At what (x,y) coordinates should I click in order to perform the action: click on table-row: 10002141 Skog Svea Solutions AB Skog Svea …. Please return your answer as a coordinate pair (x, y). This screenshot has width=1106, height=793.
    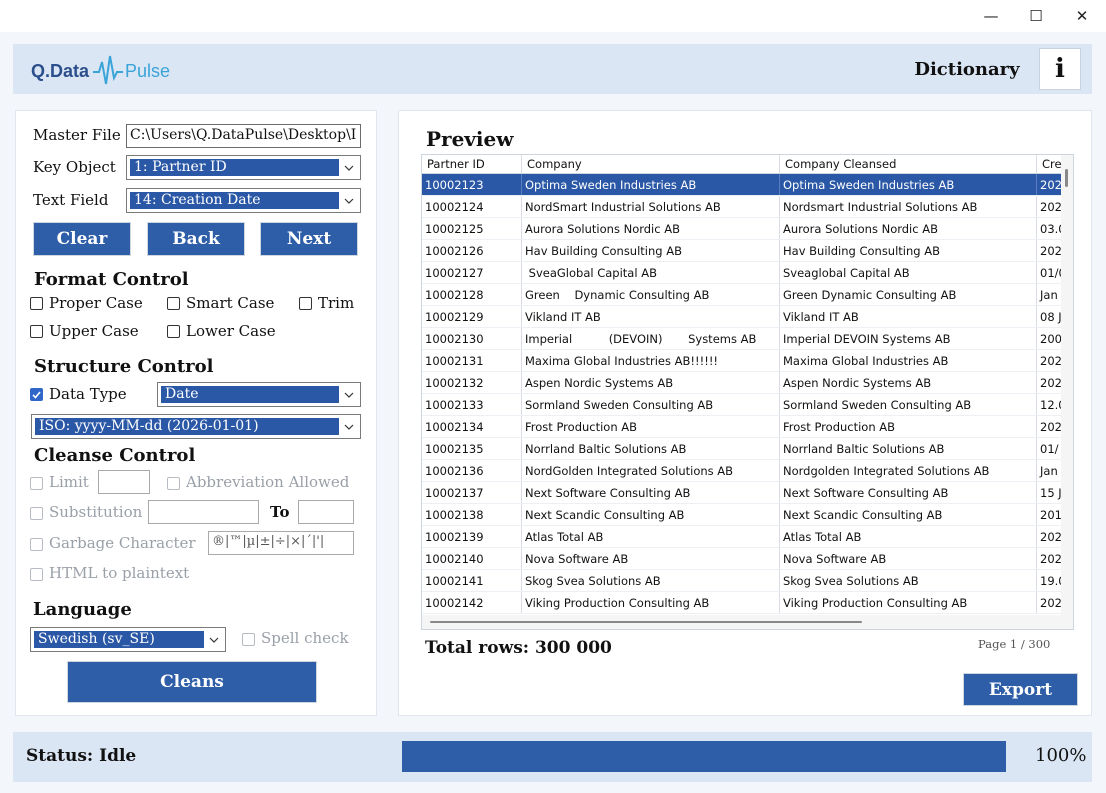
    Looking at the image, I should click on (744, 581).